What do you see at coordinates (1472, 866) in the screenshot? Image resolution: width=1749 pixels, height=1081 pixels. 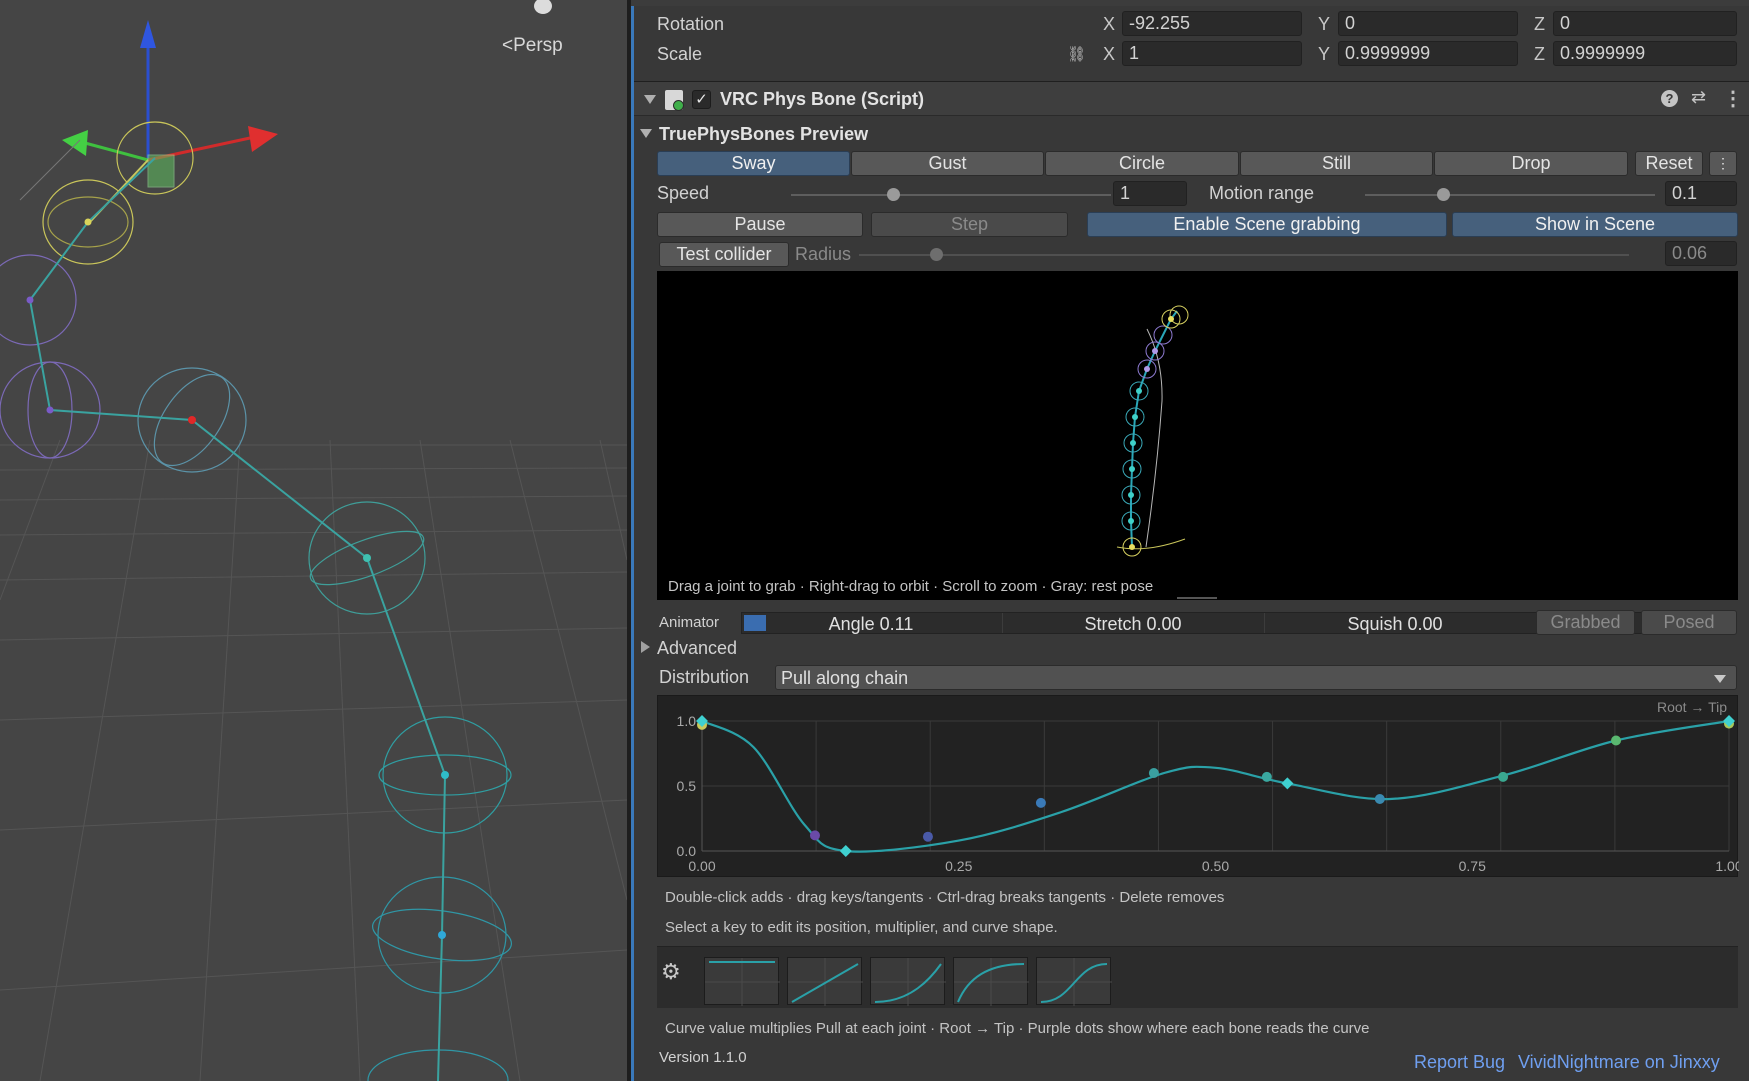 I see `x-tick-label: 0.75` at bounding box center [1472, 866].